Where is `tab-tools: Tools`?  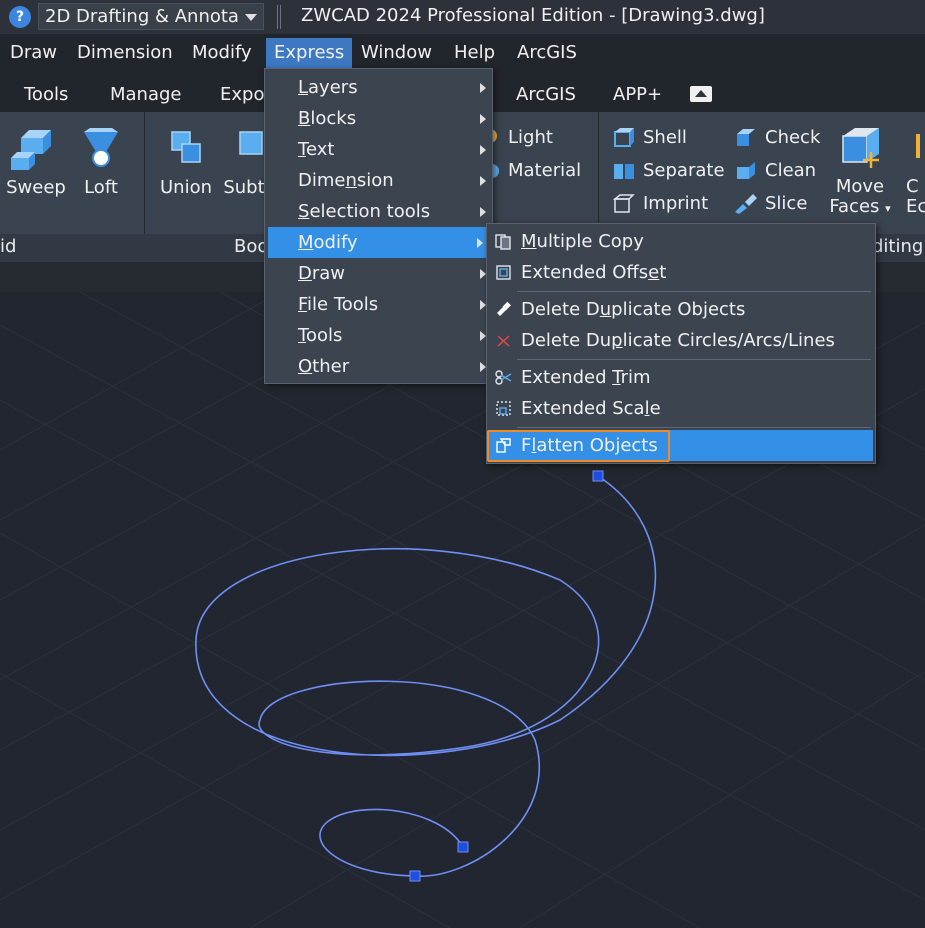
tab-tools: Tools is located at coordinates (46, 94).